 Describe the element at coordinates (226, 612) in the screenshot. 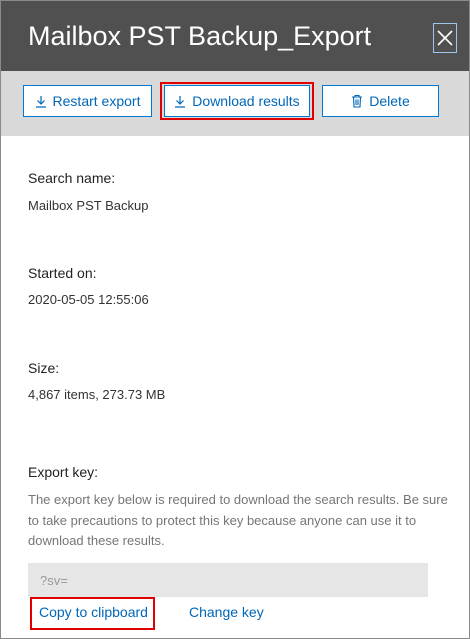

I see `change-key-link: Change key` at that location.